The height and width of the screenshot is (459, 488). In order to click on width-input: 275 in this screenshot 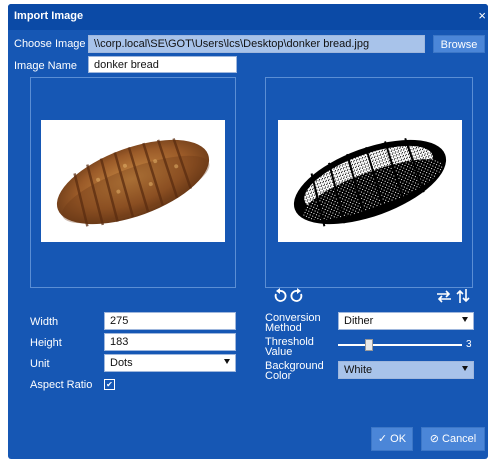, I will do `click(170, 321)`.